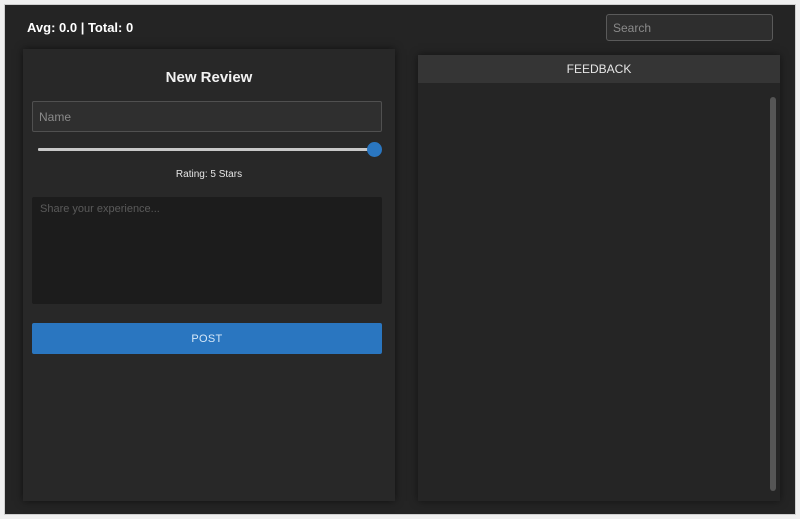 The image size is (800, 519). I want to click on review-stats: Avg: 0.0 | Total: 0, so click(80, 27).